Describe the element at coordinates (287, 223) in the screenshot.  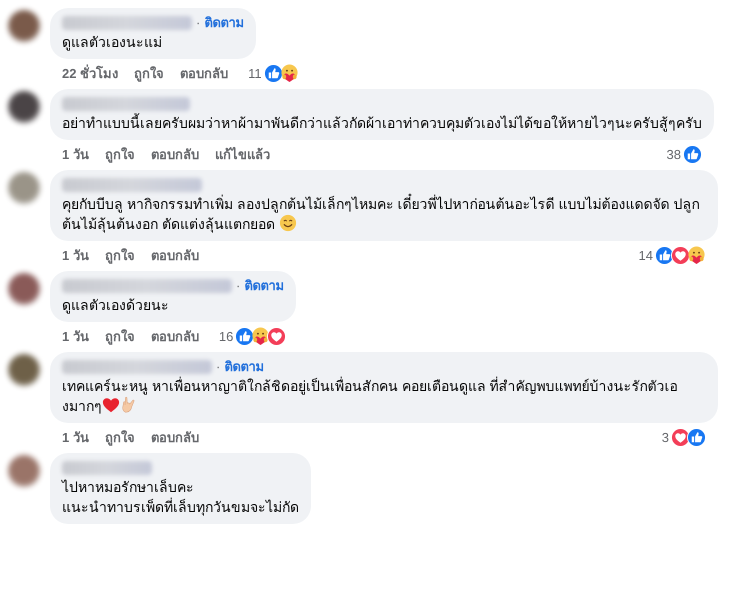
I see `smiling-face-icon` at that location.